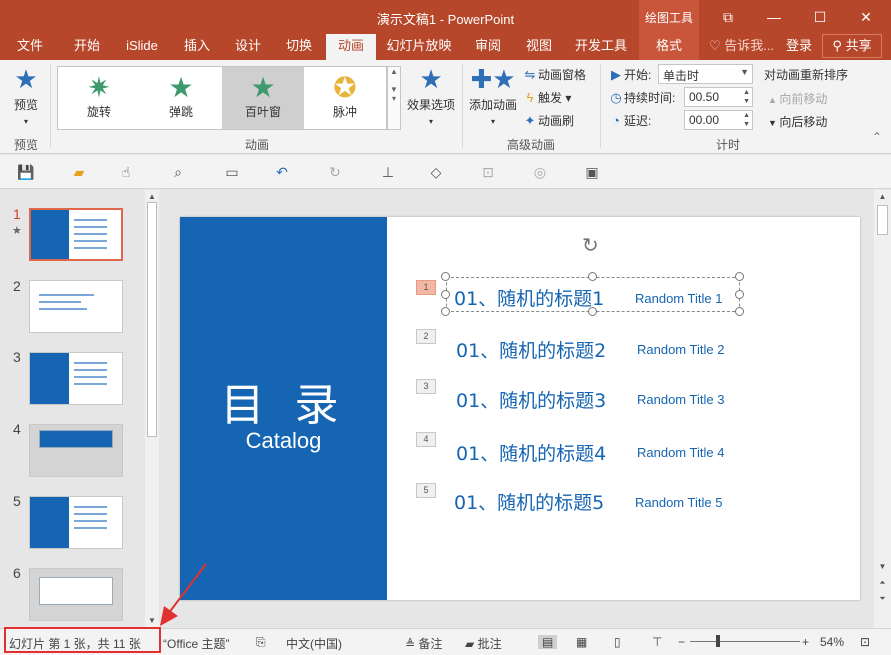  What do you see at coordinates (539, 47) in the screenshot?
I see `tab-view: 视图` at bounding box center [539, 47].